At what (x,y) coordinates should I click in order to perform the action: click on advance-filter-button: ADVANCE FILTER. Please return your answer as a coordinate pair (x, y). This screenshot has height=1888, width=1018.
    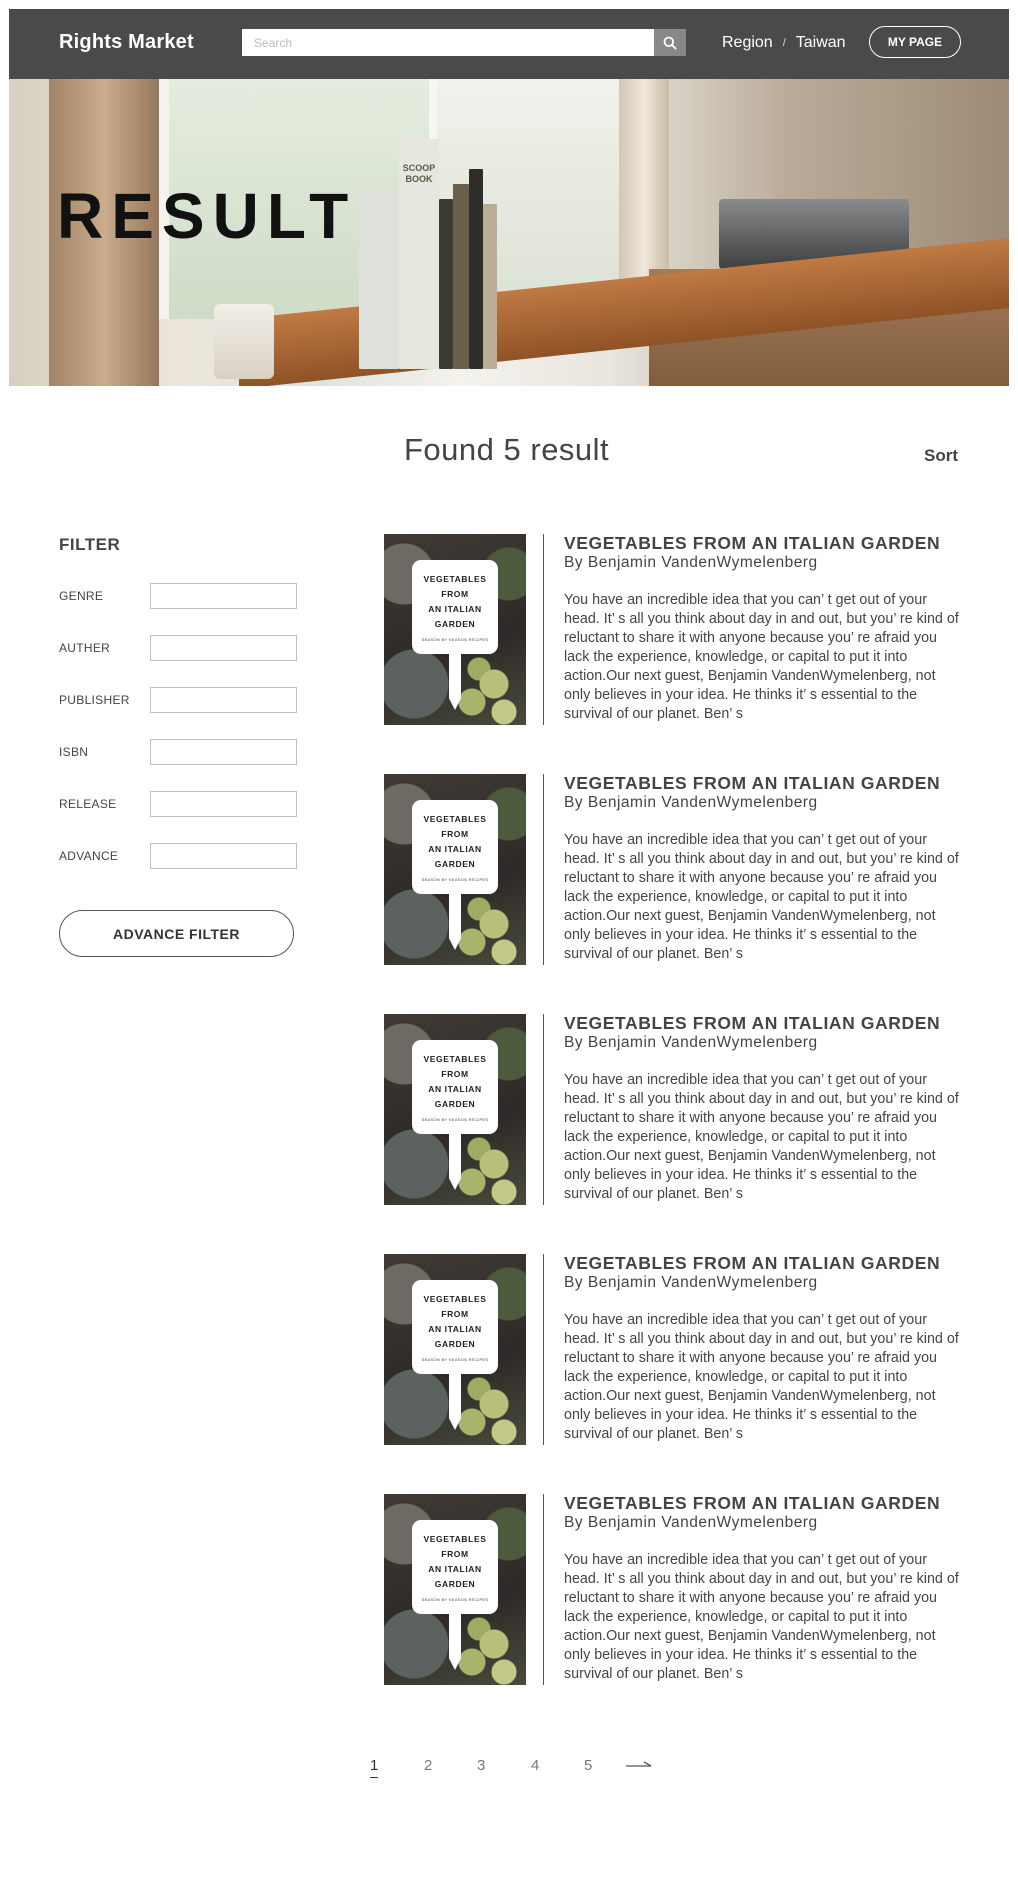
    Looking at the image, I should click on (176, 933).